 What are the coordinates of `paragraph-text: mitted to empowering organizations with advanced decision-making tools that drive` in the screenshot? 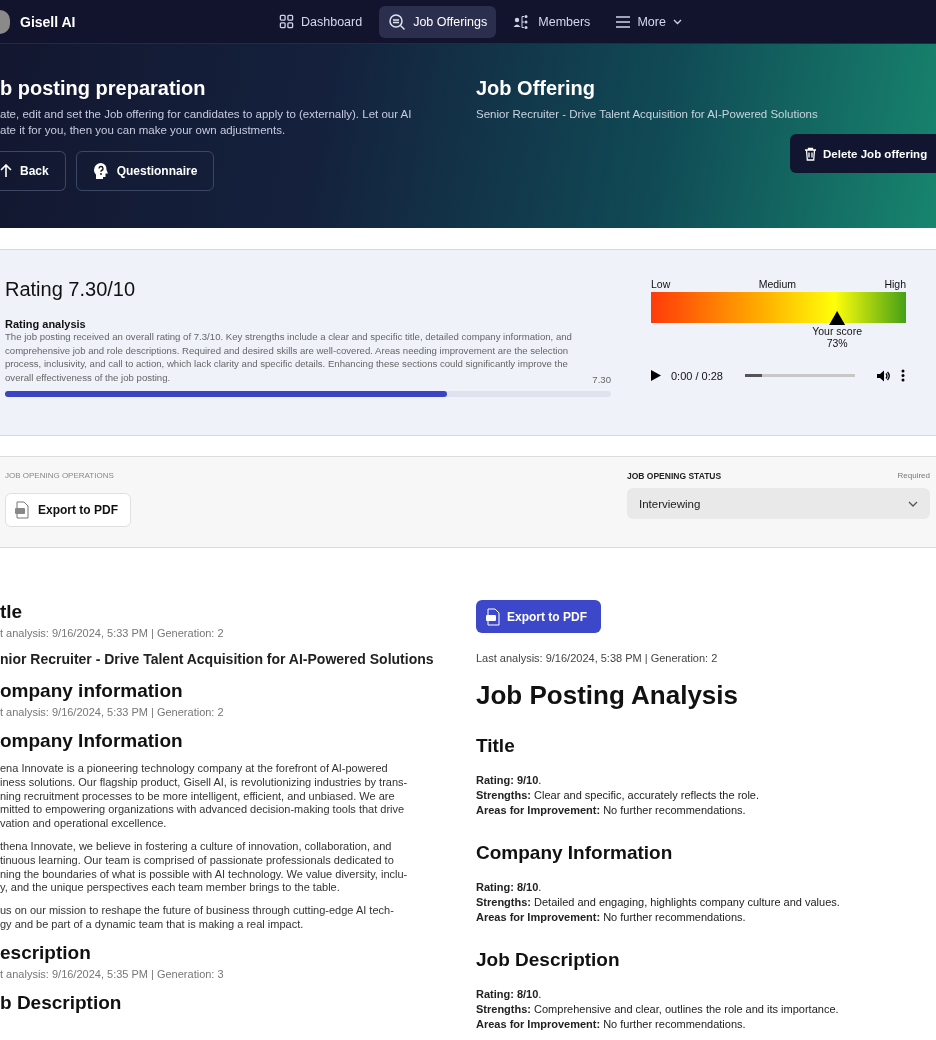 It's located at (203, 810).